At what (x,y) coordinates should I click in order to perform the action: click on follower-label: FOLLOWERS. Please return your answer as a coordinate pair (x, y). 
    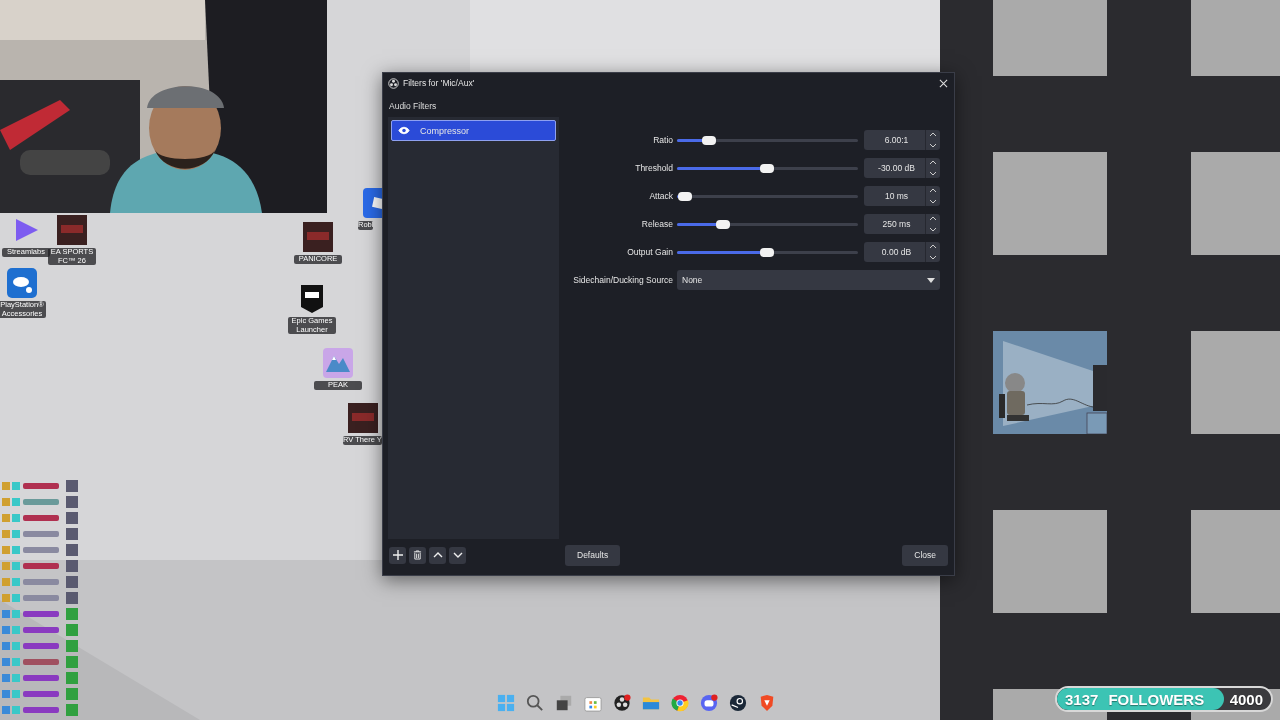
    Looking at the image, I should click on (1156, 699).